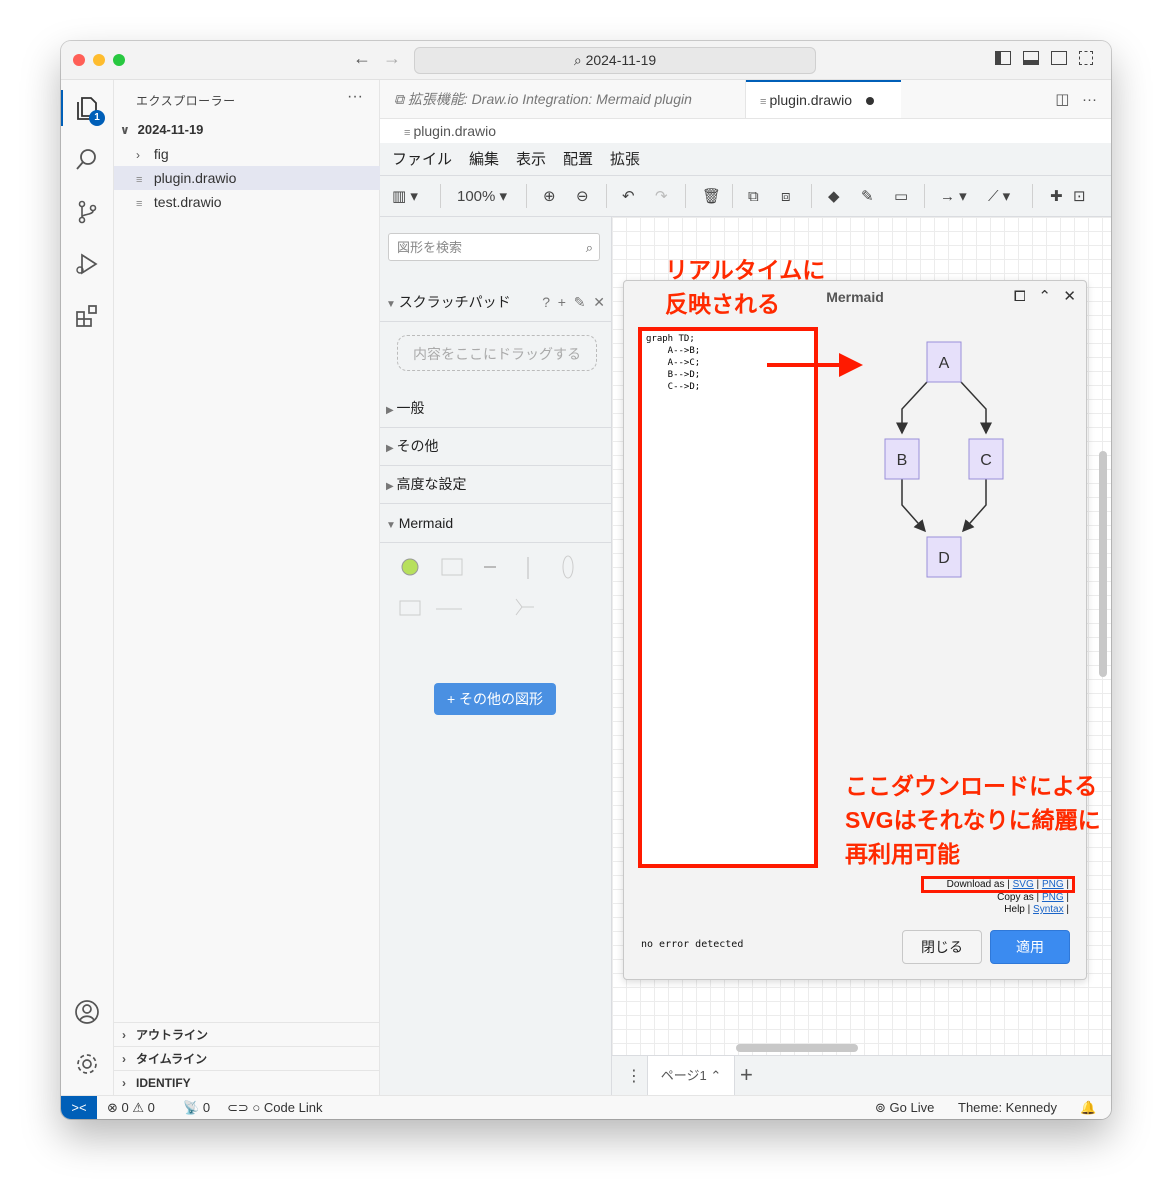  What do you see at coordinates (867, 196) in the screenshot?
I see `line-color-icon: ✎` at bounding box center [867, 196].